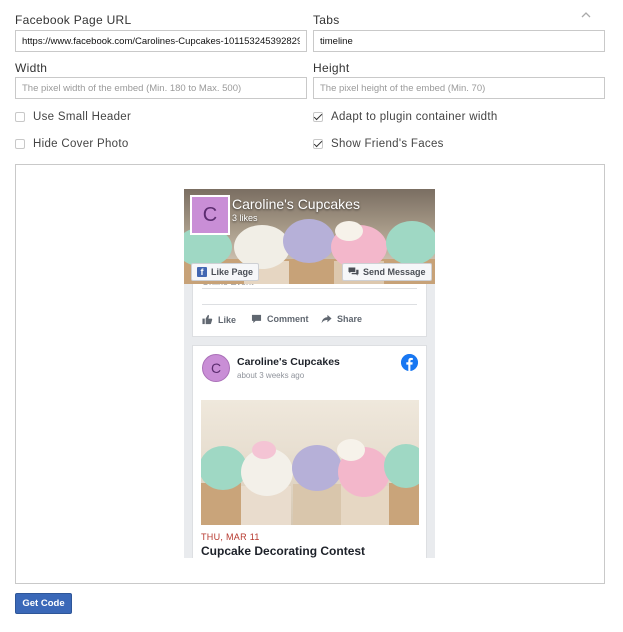 The height and width of the screenshot is (632, 623). I want to click on facebook-logo-icon, so click(409, 362).